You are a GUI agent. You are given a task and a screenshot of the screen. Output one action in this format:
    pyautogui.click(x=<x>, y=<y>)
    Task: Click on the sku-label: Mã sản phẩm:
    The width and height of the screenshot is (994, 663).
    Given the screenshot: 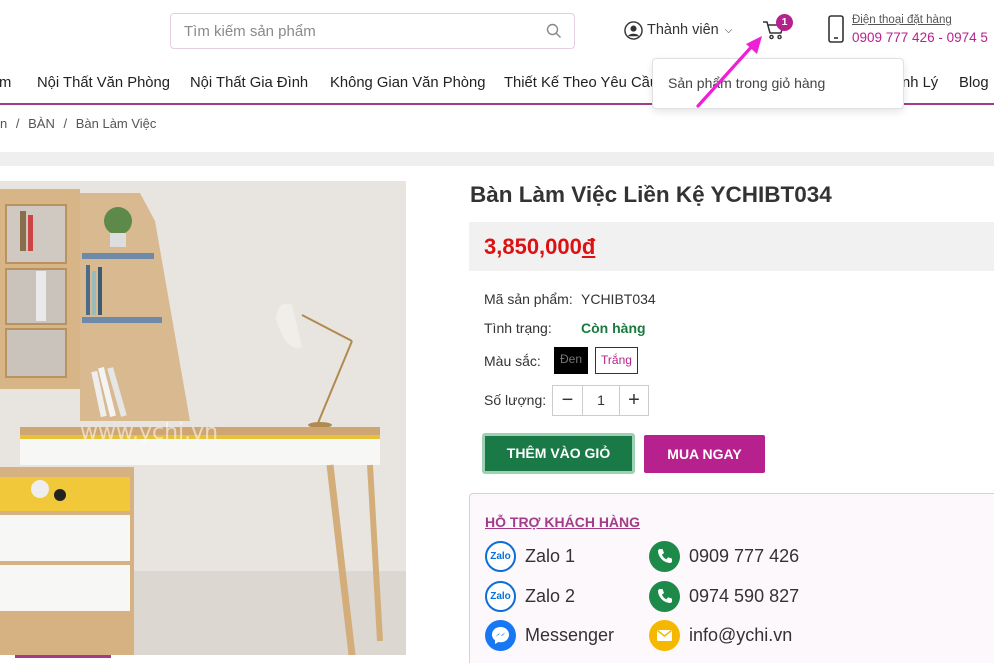 What is the action you would take?
    pyautogui.click(x=528, y=299)
    